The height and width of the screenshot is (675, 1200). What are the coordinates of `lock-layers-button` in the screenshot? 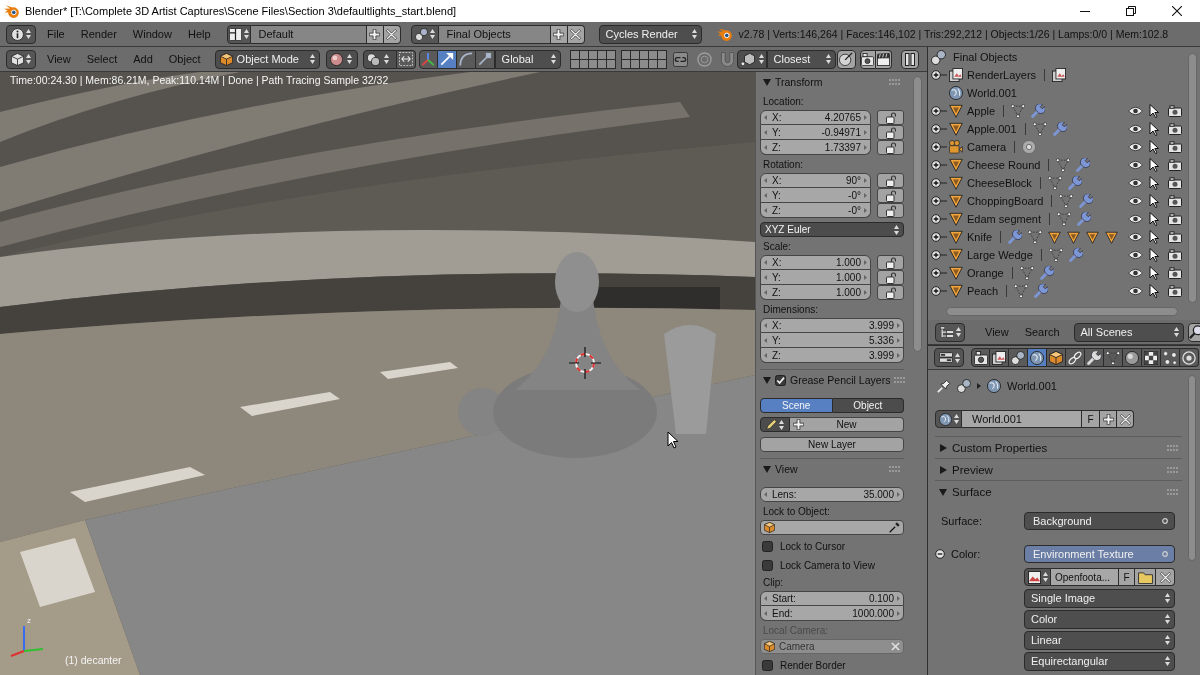 It's located at (680, 59).